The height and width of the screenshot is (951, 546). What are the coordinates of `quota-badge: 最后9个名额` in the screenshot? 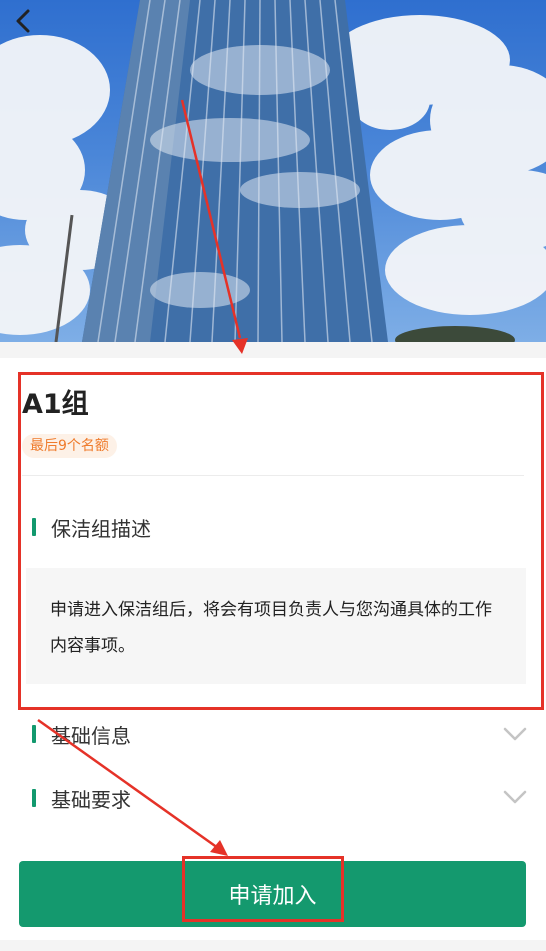 It's located at (69, 446).